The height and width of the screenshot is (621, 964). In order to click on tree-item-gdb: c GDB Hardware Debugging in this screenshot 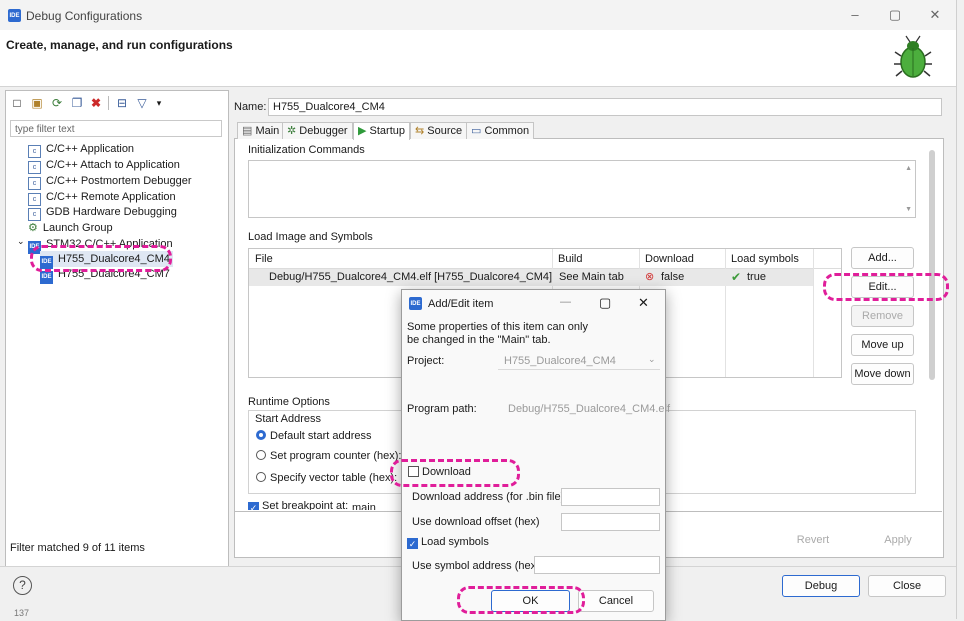, I will do `click(102, 212)`.